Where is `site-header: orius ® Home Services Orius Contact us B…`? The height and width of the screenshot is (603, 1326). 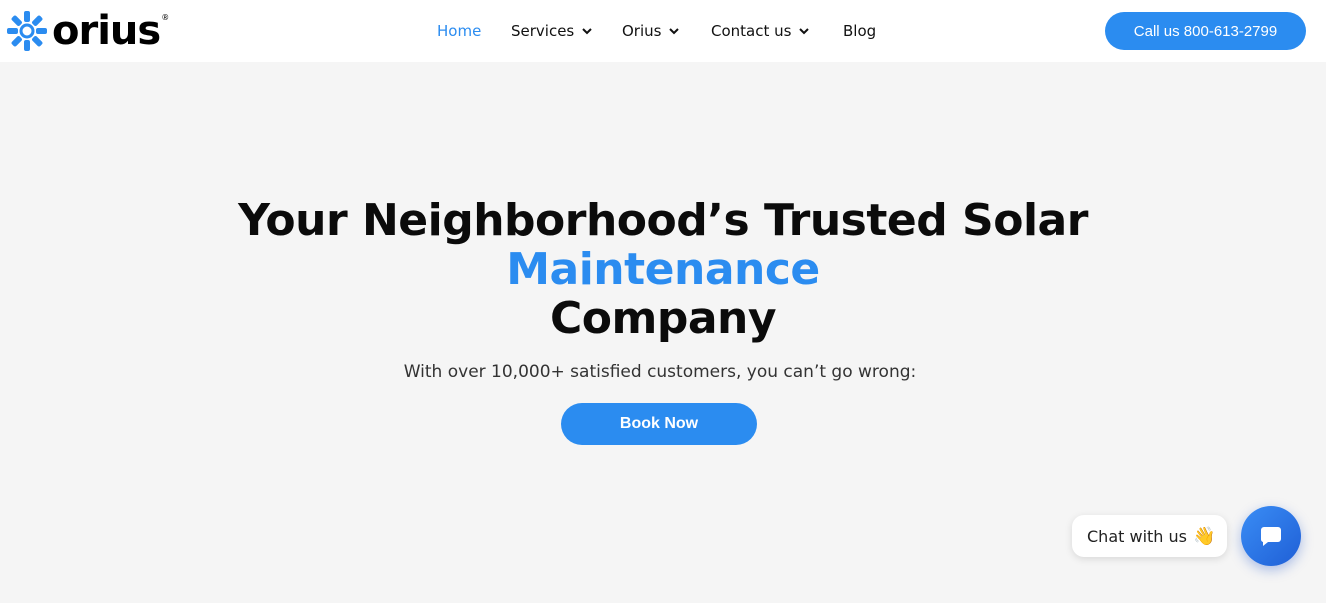 site-header: orius ® Home Services Orius Contact us B… is located at coordinates (663, 31).